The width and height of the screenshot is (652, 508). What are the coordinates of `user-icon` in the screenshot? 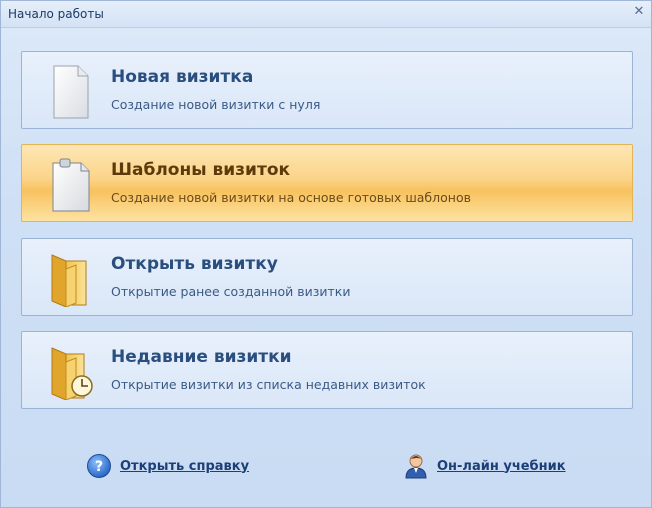 It's located at (416, 466).